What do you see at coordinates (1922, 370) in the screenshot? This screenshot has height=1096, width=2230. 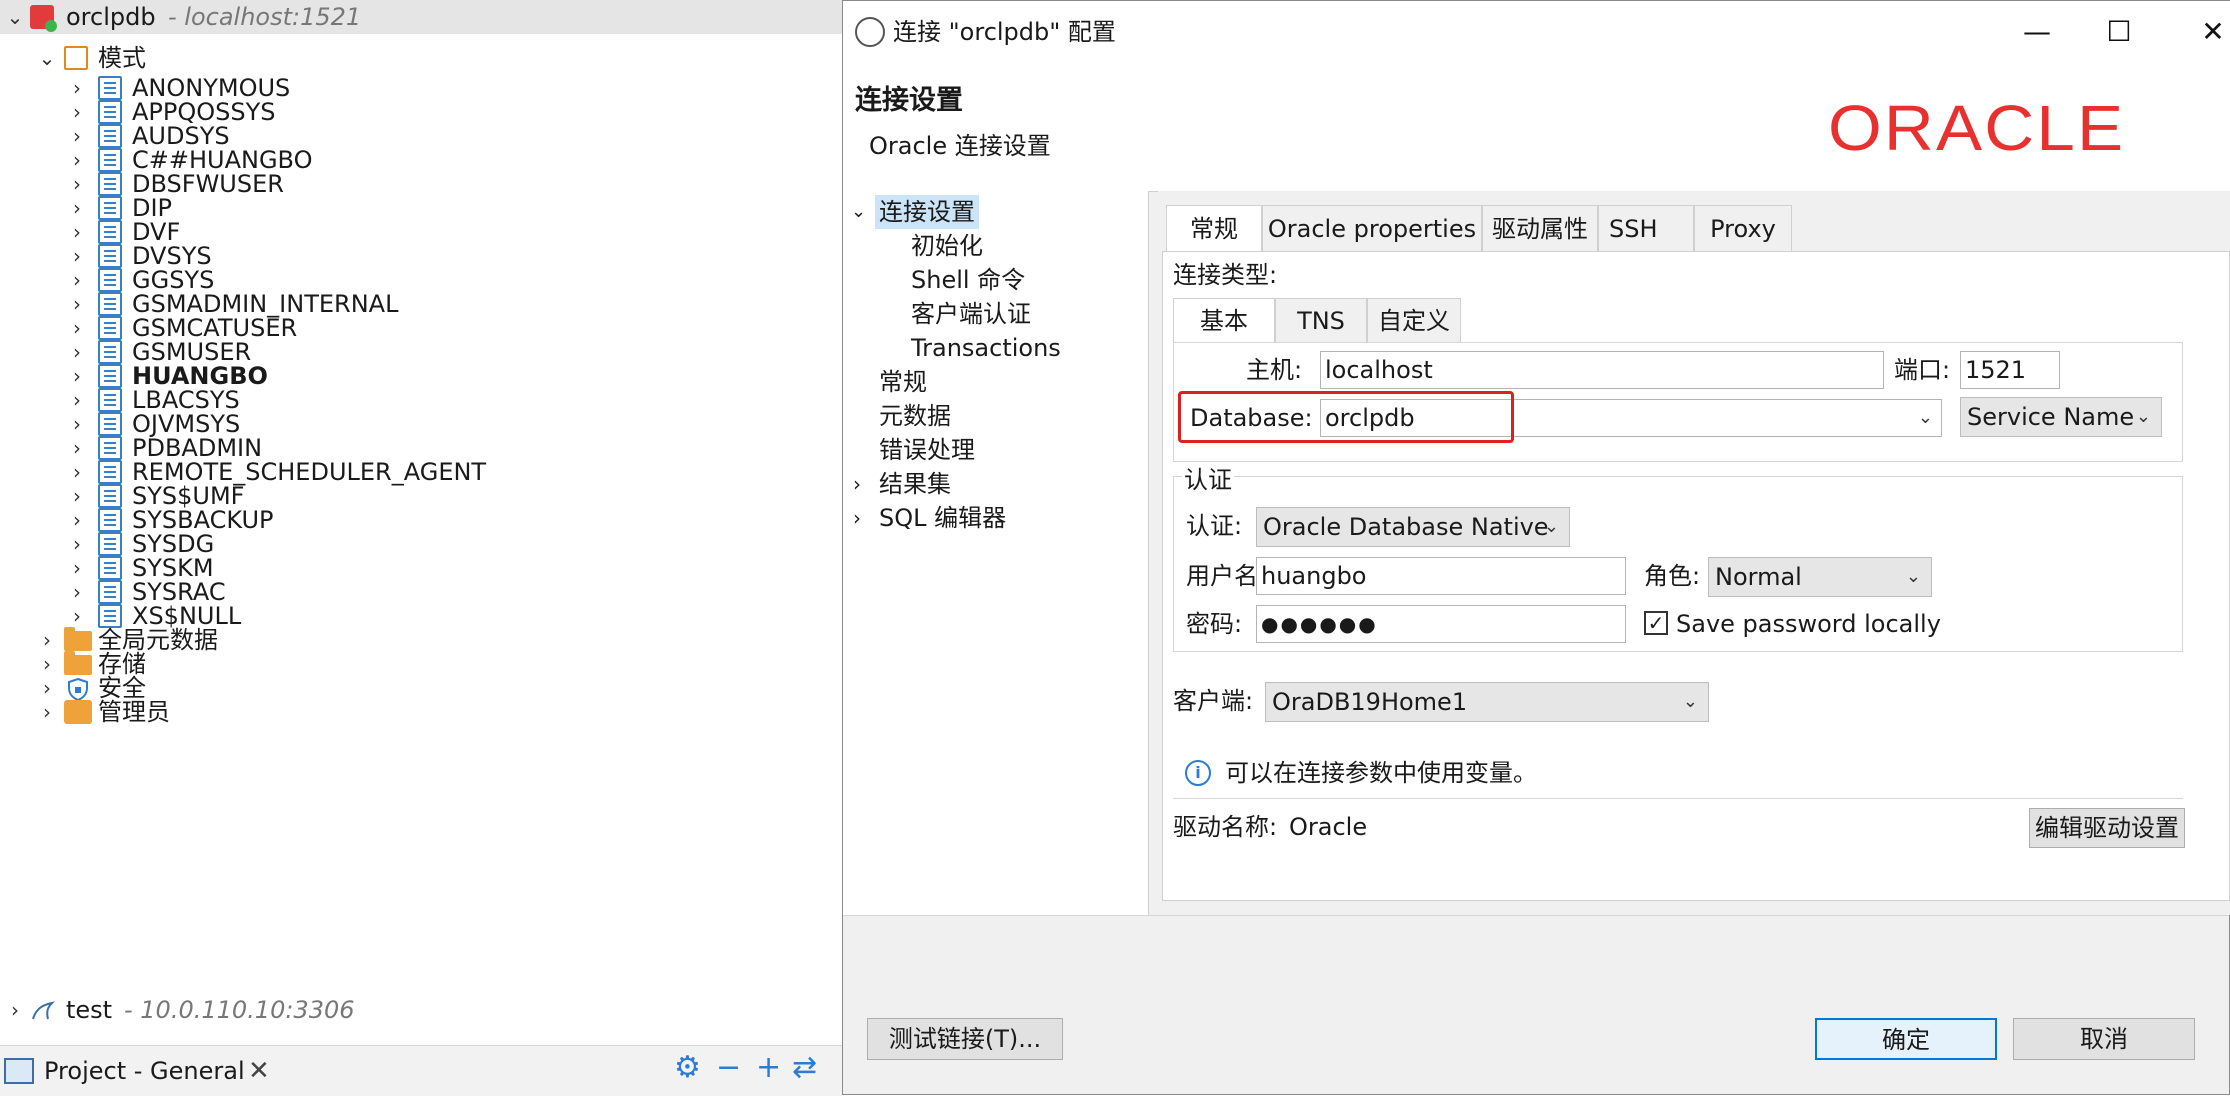 I see `port-label: 端口:` at bounding box center [1922, 370].